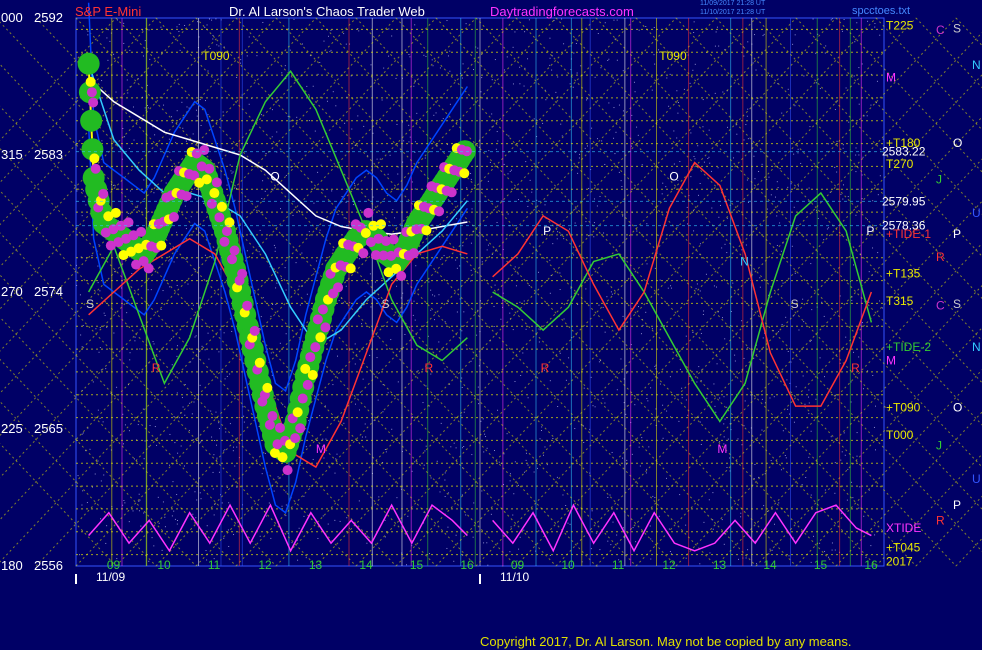 The image size is (982, 650). Describe the element at coordinates (12, 428) in the screenshot. I see `axis-angle-label: 225` at that location.